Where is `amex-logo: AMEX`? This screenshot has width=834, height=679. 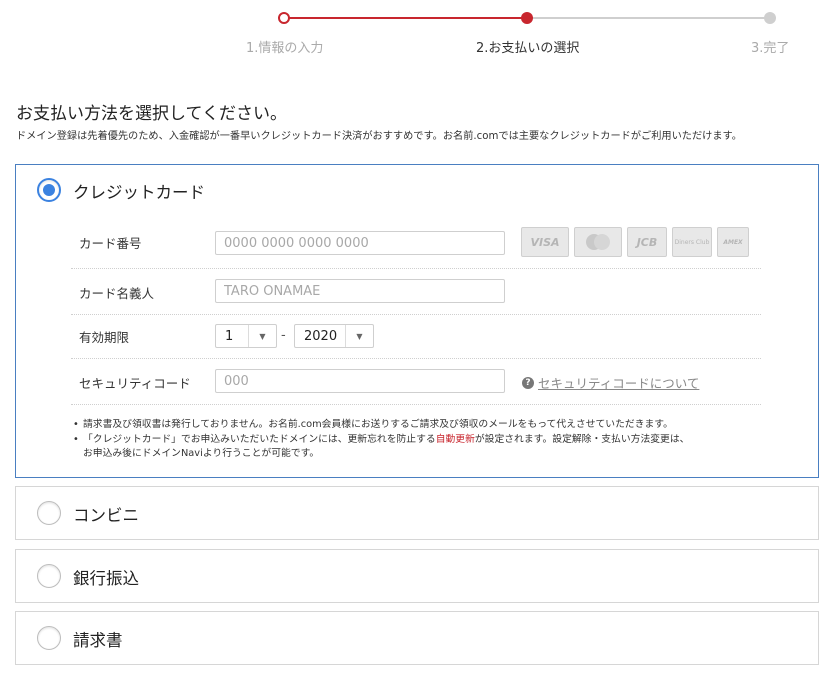 amex-logo: AMEX is located at coordinates (733, 242).